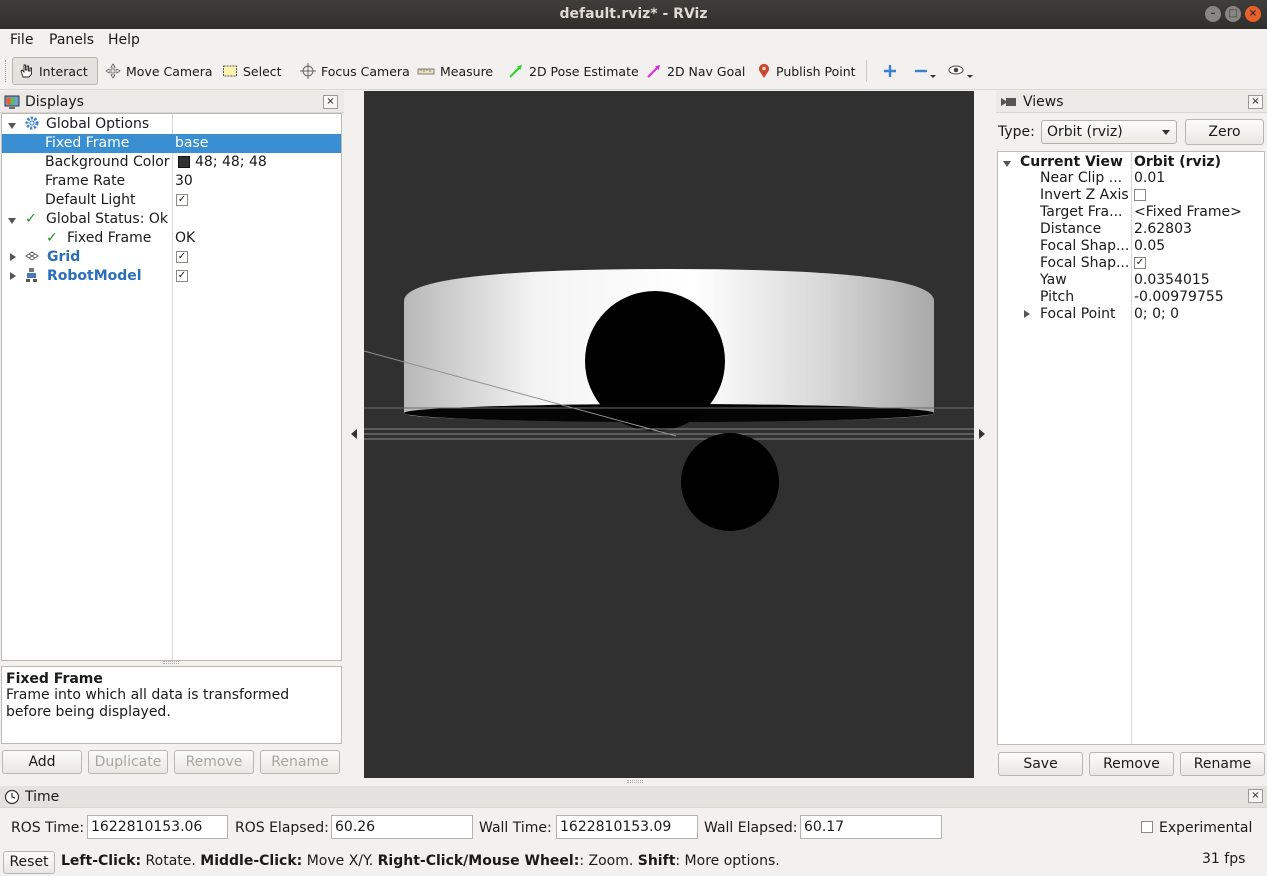  What do you see at coordinates (764, 70) in the screenshot?
I see `map-pin-icon` at bounding box center [764, 70].